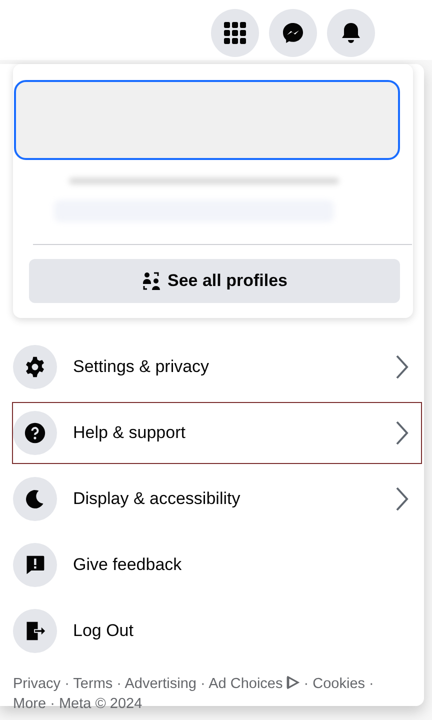 The width and height of the screenshot is (432, 720). What do you see at coordinates (35, 631) in the screenshot?
I see `logout-icon` at bounding box center [35, 631].